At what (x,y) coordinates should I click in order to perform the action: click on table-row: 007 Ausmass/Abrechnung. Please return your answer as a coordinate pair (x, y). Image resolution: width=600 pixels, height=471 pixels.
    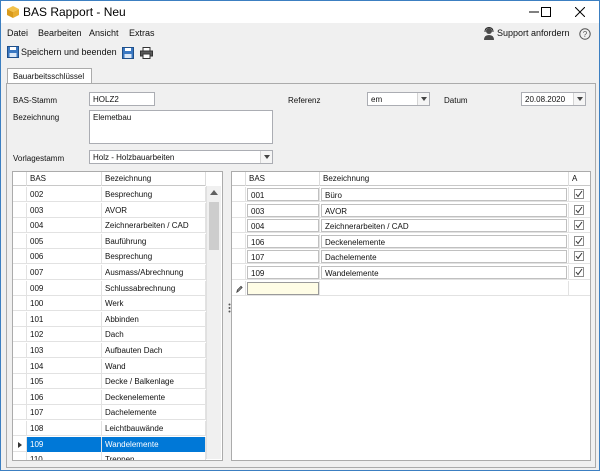
    Looking at the image, I should click on (109, 272).